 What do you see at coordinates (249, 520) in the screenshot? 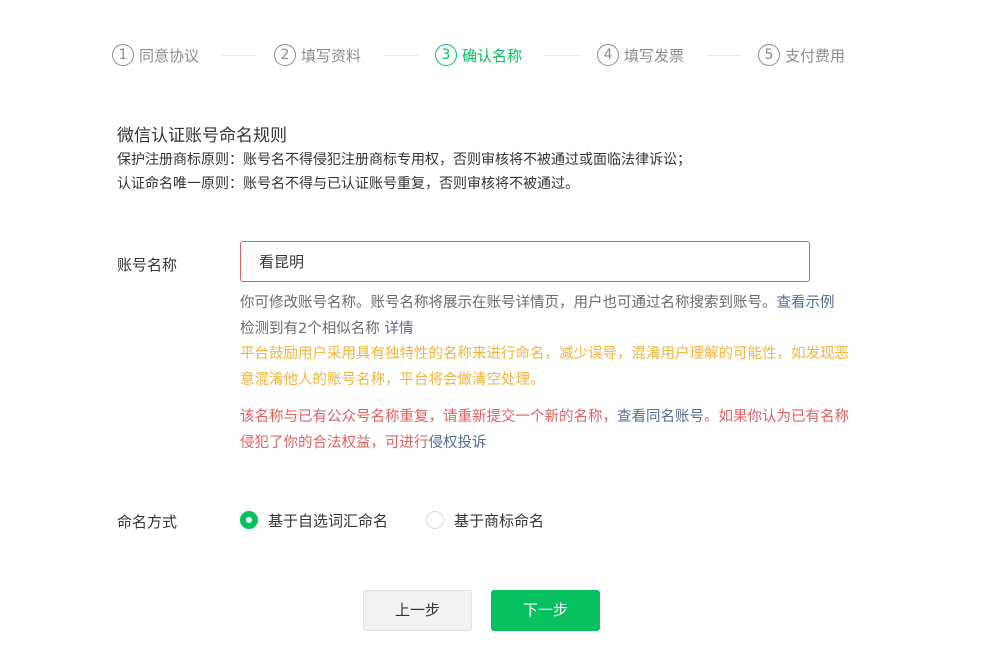
I see `radio-checked-icon` at bounding box center [249, 520].